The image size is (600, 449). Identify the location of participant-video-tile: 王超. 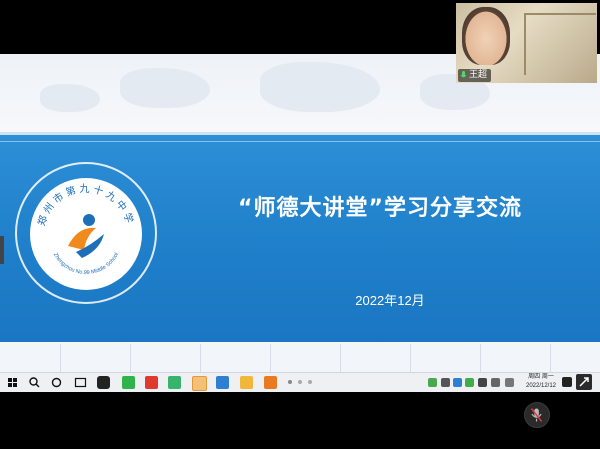
(526, 43).